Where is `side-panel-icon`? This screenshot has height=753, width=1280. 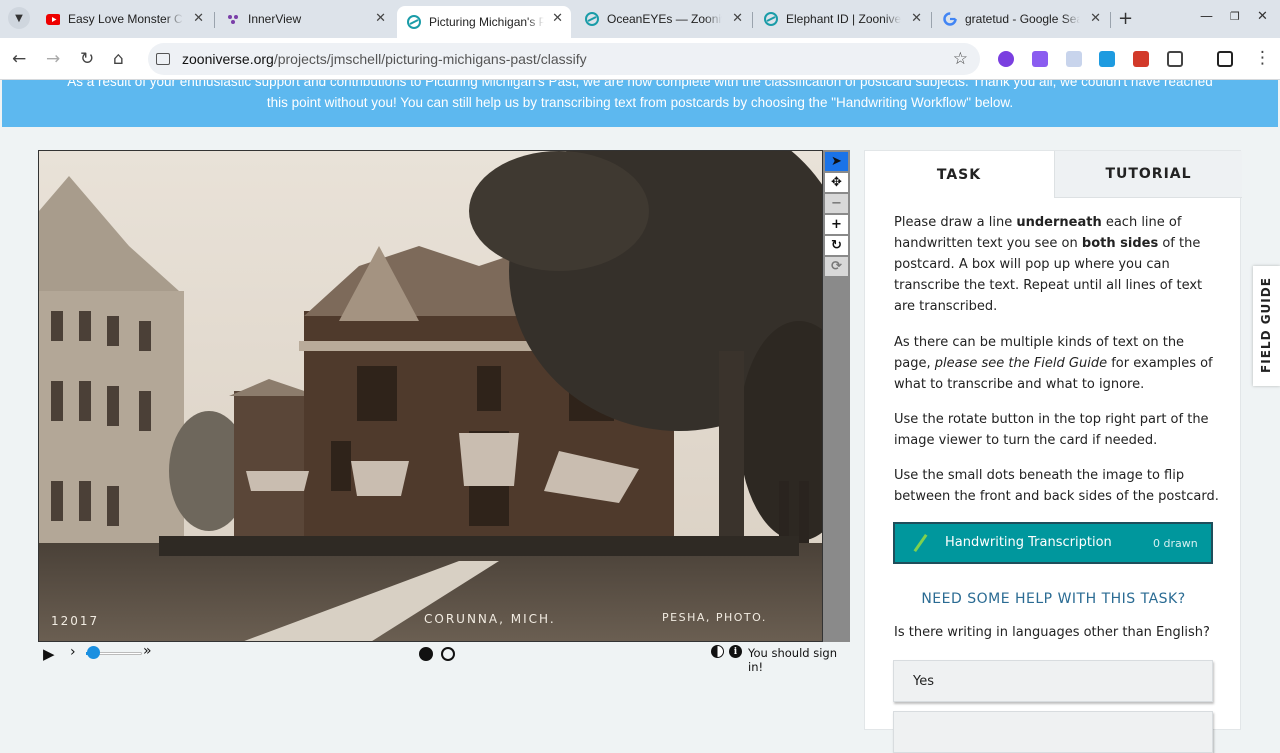 side-panel-icon is located at coordinates (1225, 59).